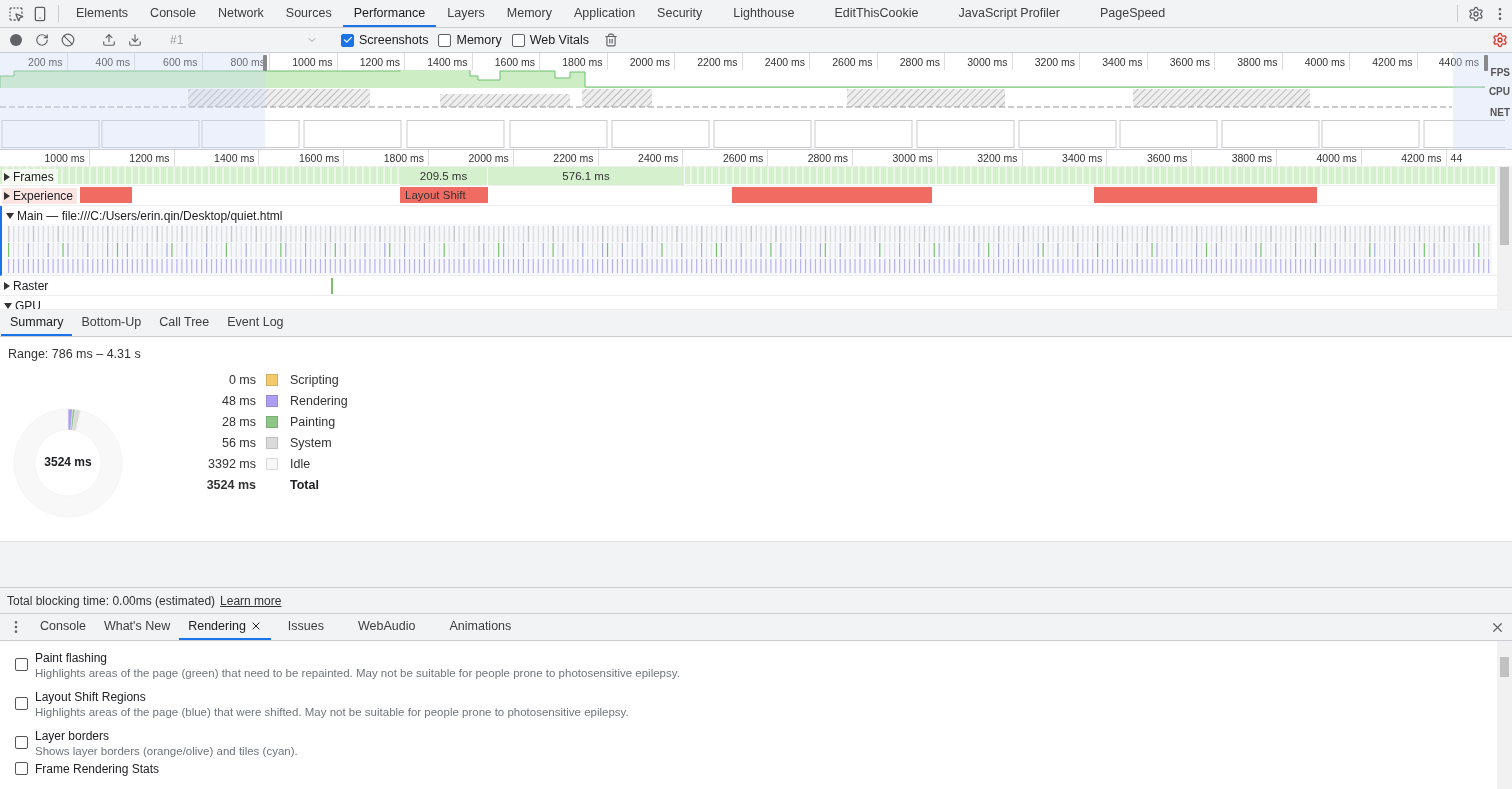 This screenshot has width=1512, height=789. Describe the element at coordinates (387, 627) in the screenshot. I see `drawer-tab: WebAudio` at that location.